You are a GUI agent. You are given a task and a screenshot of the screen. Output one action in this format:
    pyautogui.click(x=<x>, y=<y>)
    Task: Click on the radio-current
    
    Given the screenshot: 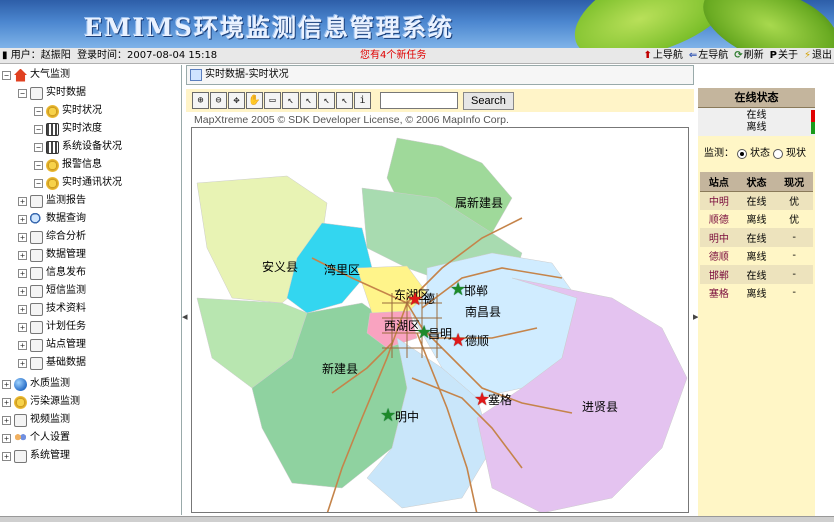 What is the action you would take?
    pyautogui.click(x=778, y=154)
    